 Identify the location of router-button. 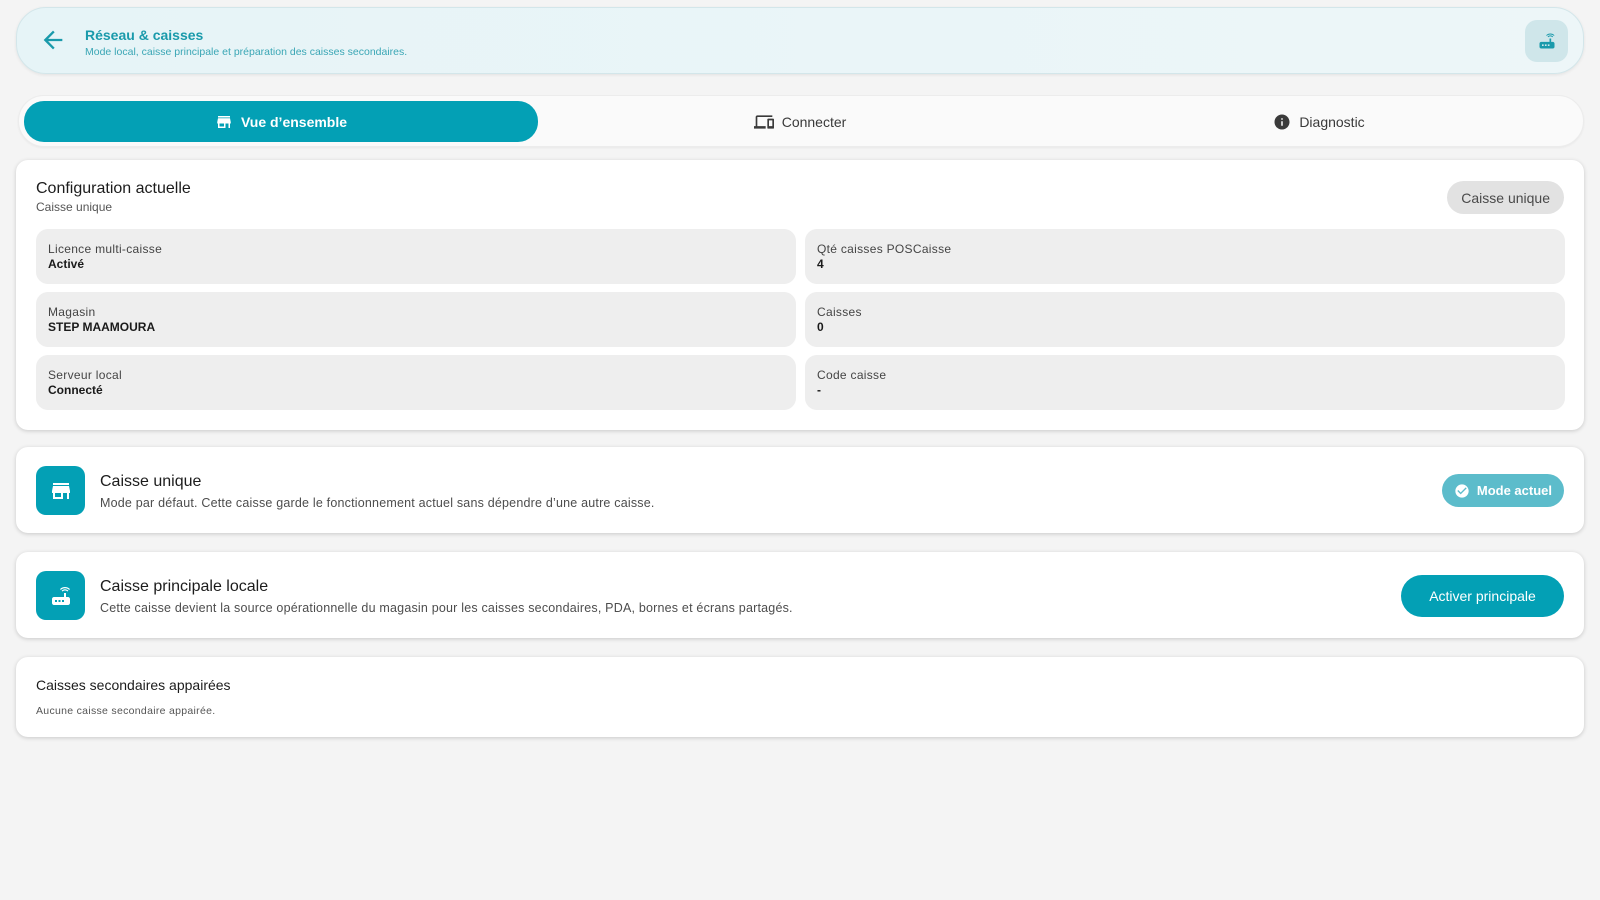
(1546, 41).